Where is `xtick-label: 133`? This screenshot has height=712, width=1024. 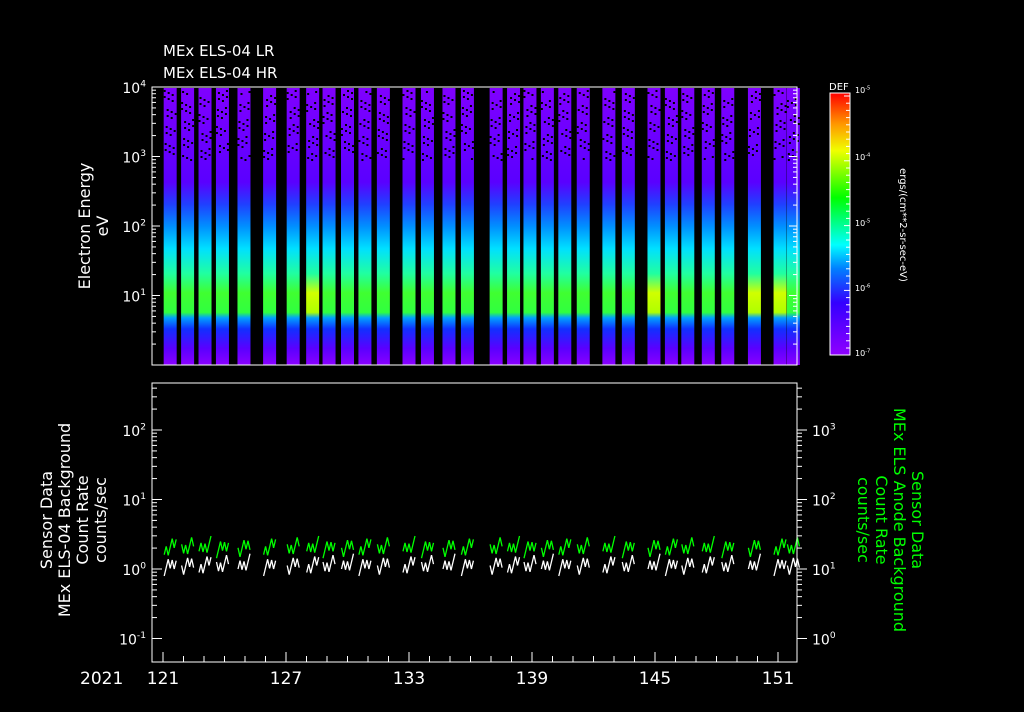
xtick-label: 133 is located at coordinates (409, 679).